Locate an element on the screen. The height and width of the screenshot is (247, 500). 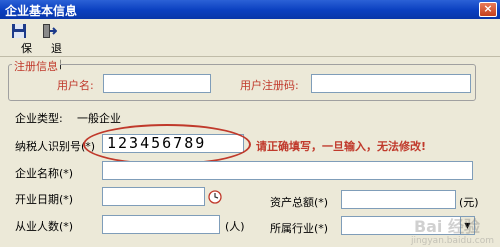
clock-icon is located at coordinates (215, 197).